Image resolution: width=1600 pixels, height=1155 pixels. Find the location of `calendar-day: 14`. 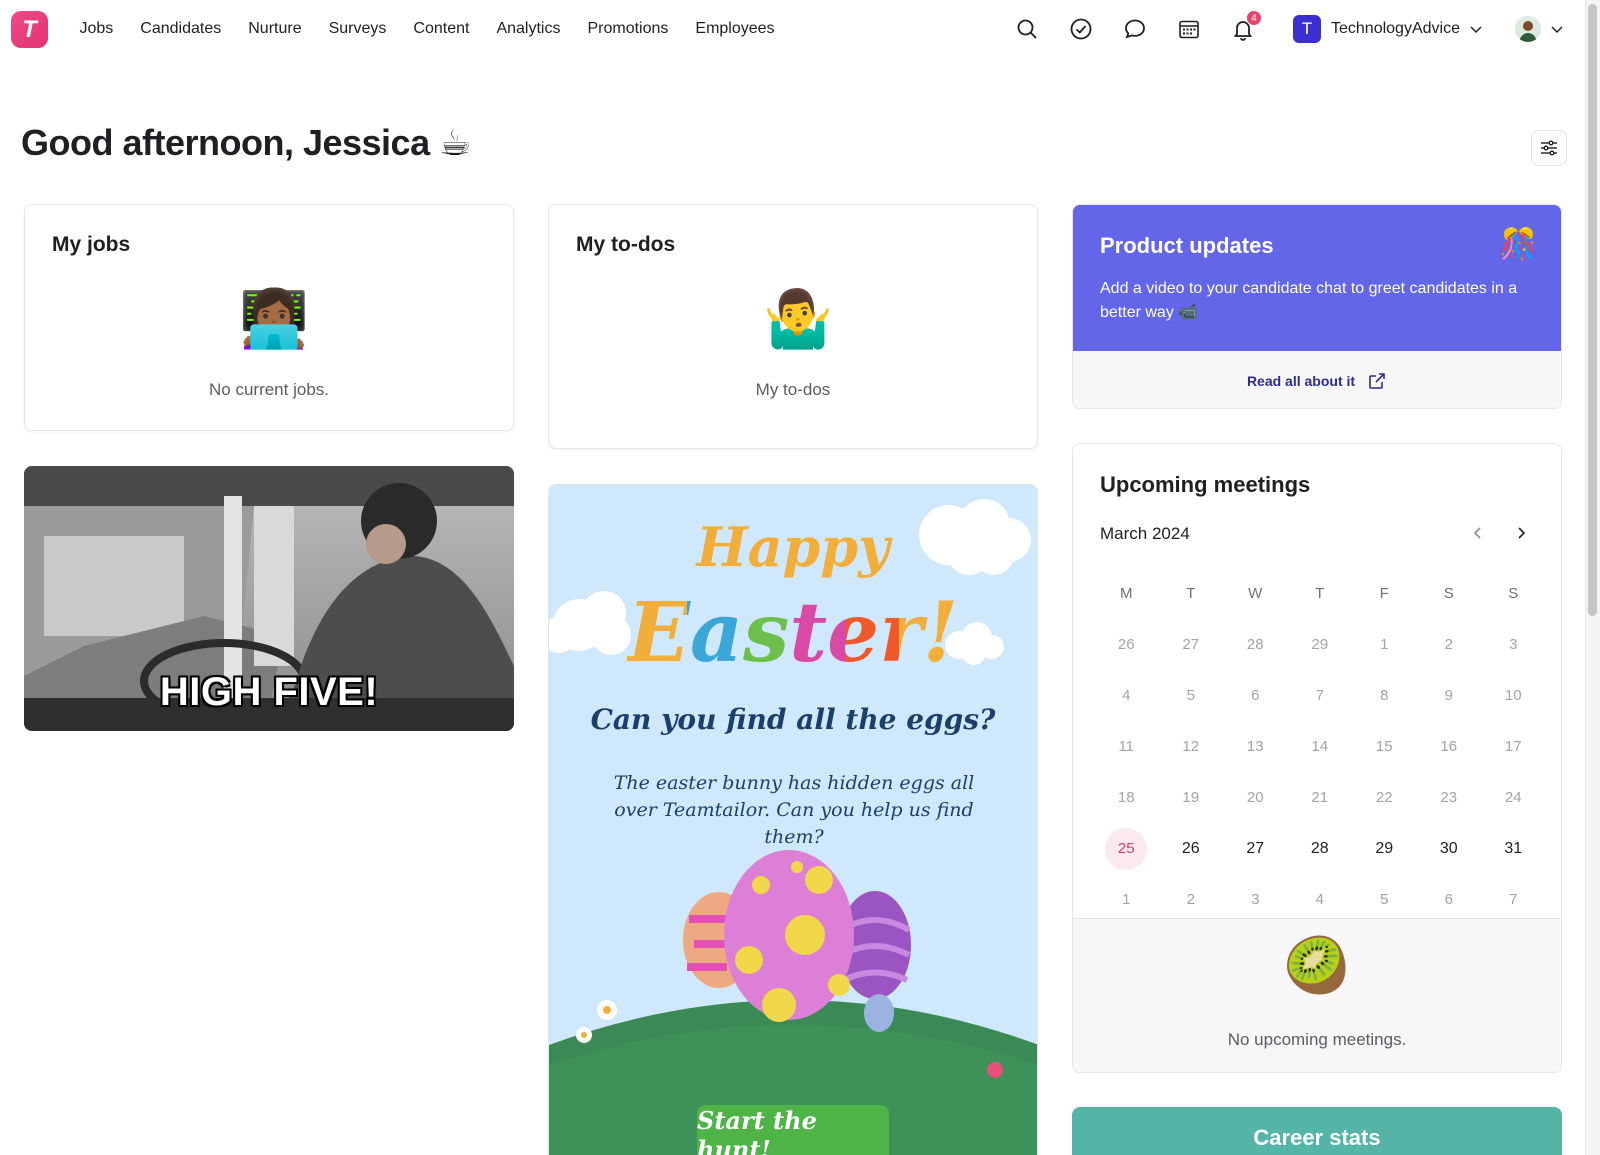

calendar-day: 14 is located at coordinates (1320, 746).